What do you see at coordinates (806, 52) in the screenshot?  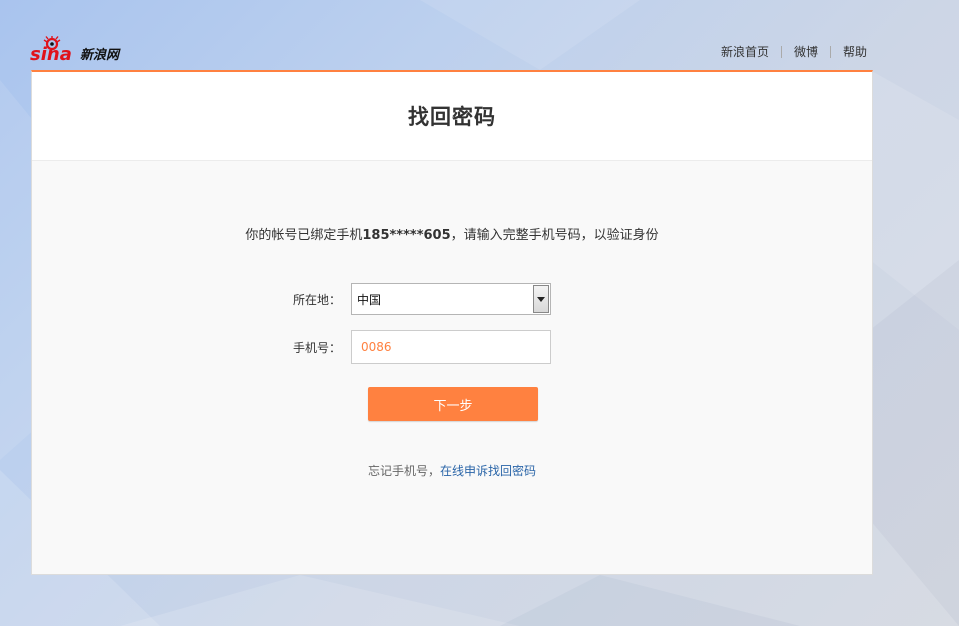 I see `nav-weibo: 微博` at bounding box center [806, 52].